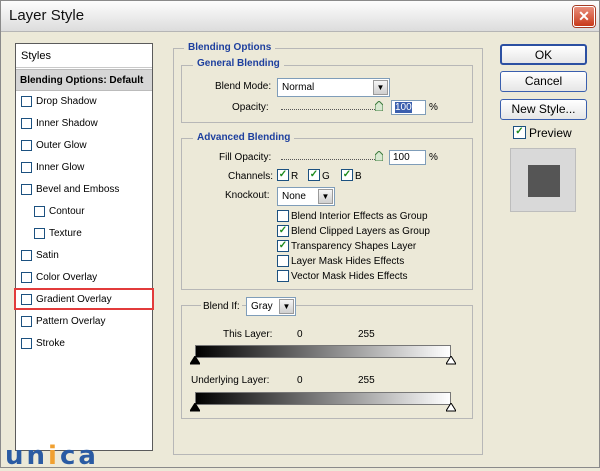 This screenshot has height=471, width=600. I want to click on opacity-slider-track, so click(330, 110).